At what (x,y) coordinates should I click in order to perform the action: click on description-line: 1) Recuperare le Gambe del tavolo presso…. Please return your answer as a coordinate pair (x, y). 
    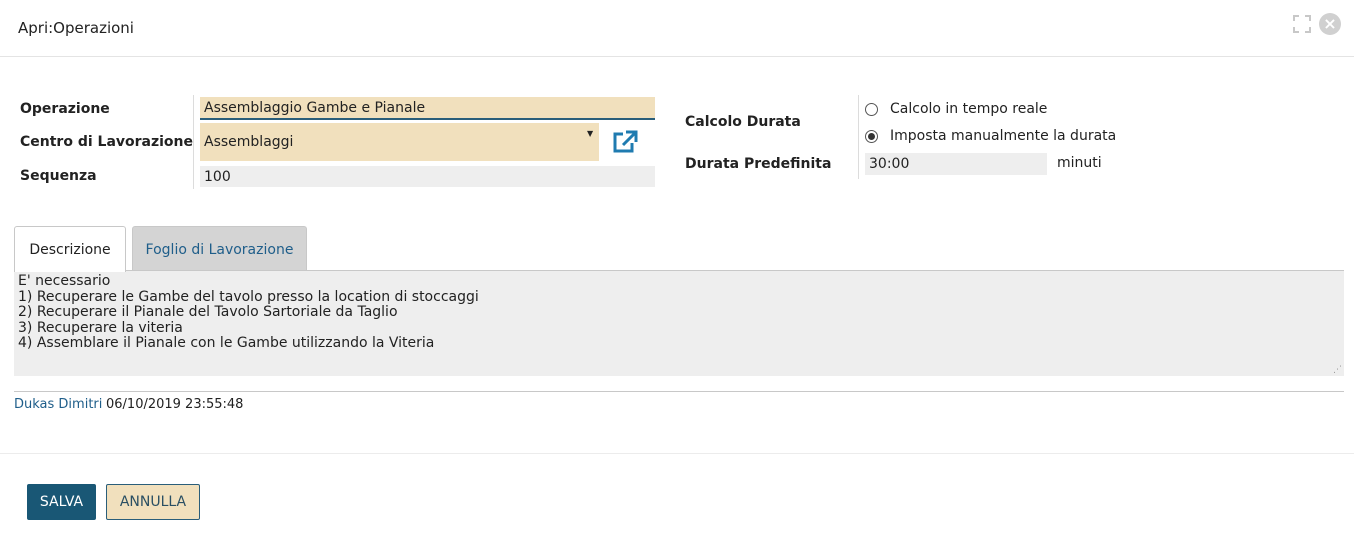
    Looking at the image, I should click on (248, 296).